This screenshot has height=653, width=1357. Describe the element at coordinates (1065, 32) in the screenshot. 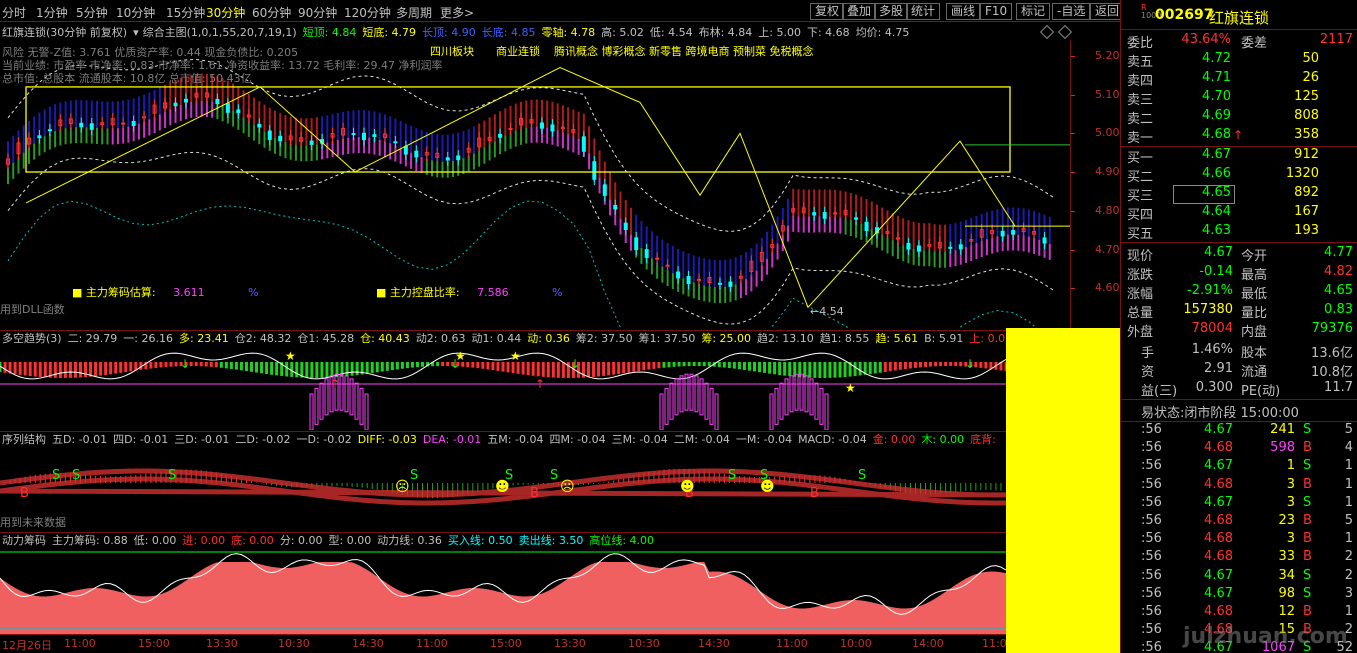

I see `close-panel-icon` at that location.